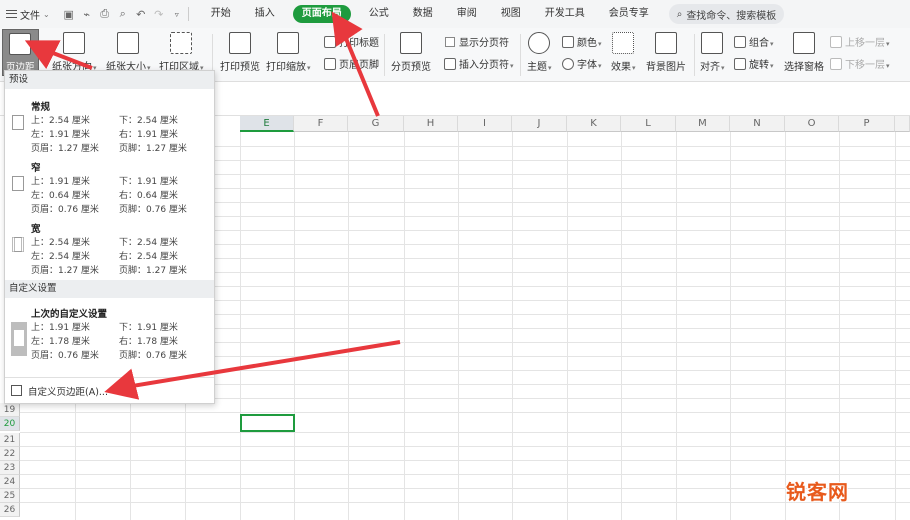  What do you see at coordinates (109, 289) in the screenshot?
I see `custom-section-header: 自定义设置` at bounding box center [109, 289].